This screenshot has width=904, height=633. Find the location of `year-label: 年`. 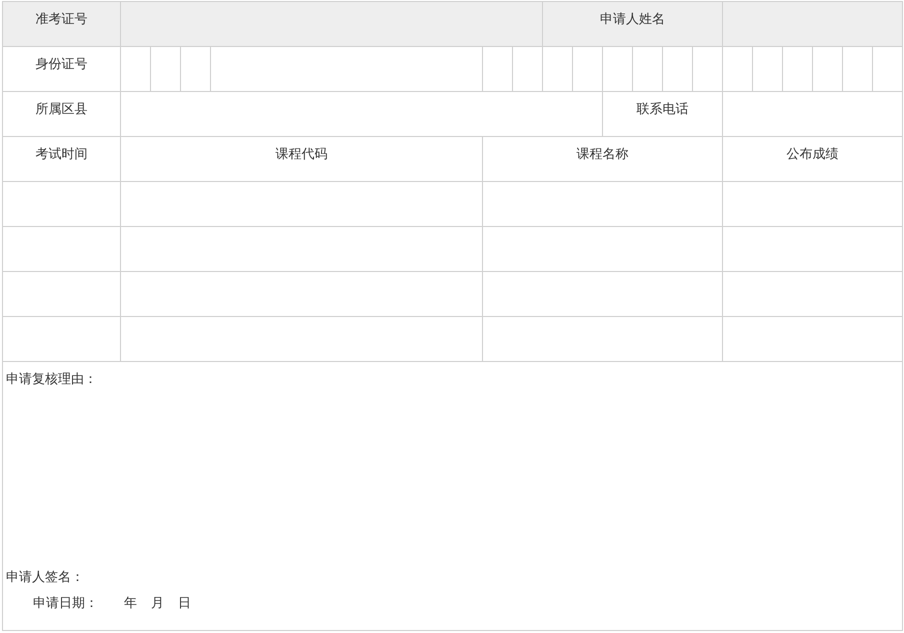

year-label: 年 is located at coordinates (130, 603).